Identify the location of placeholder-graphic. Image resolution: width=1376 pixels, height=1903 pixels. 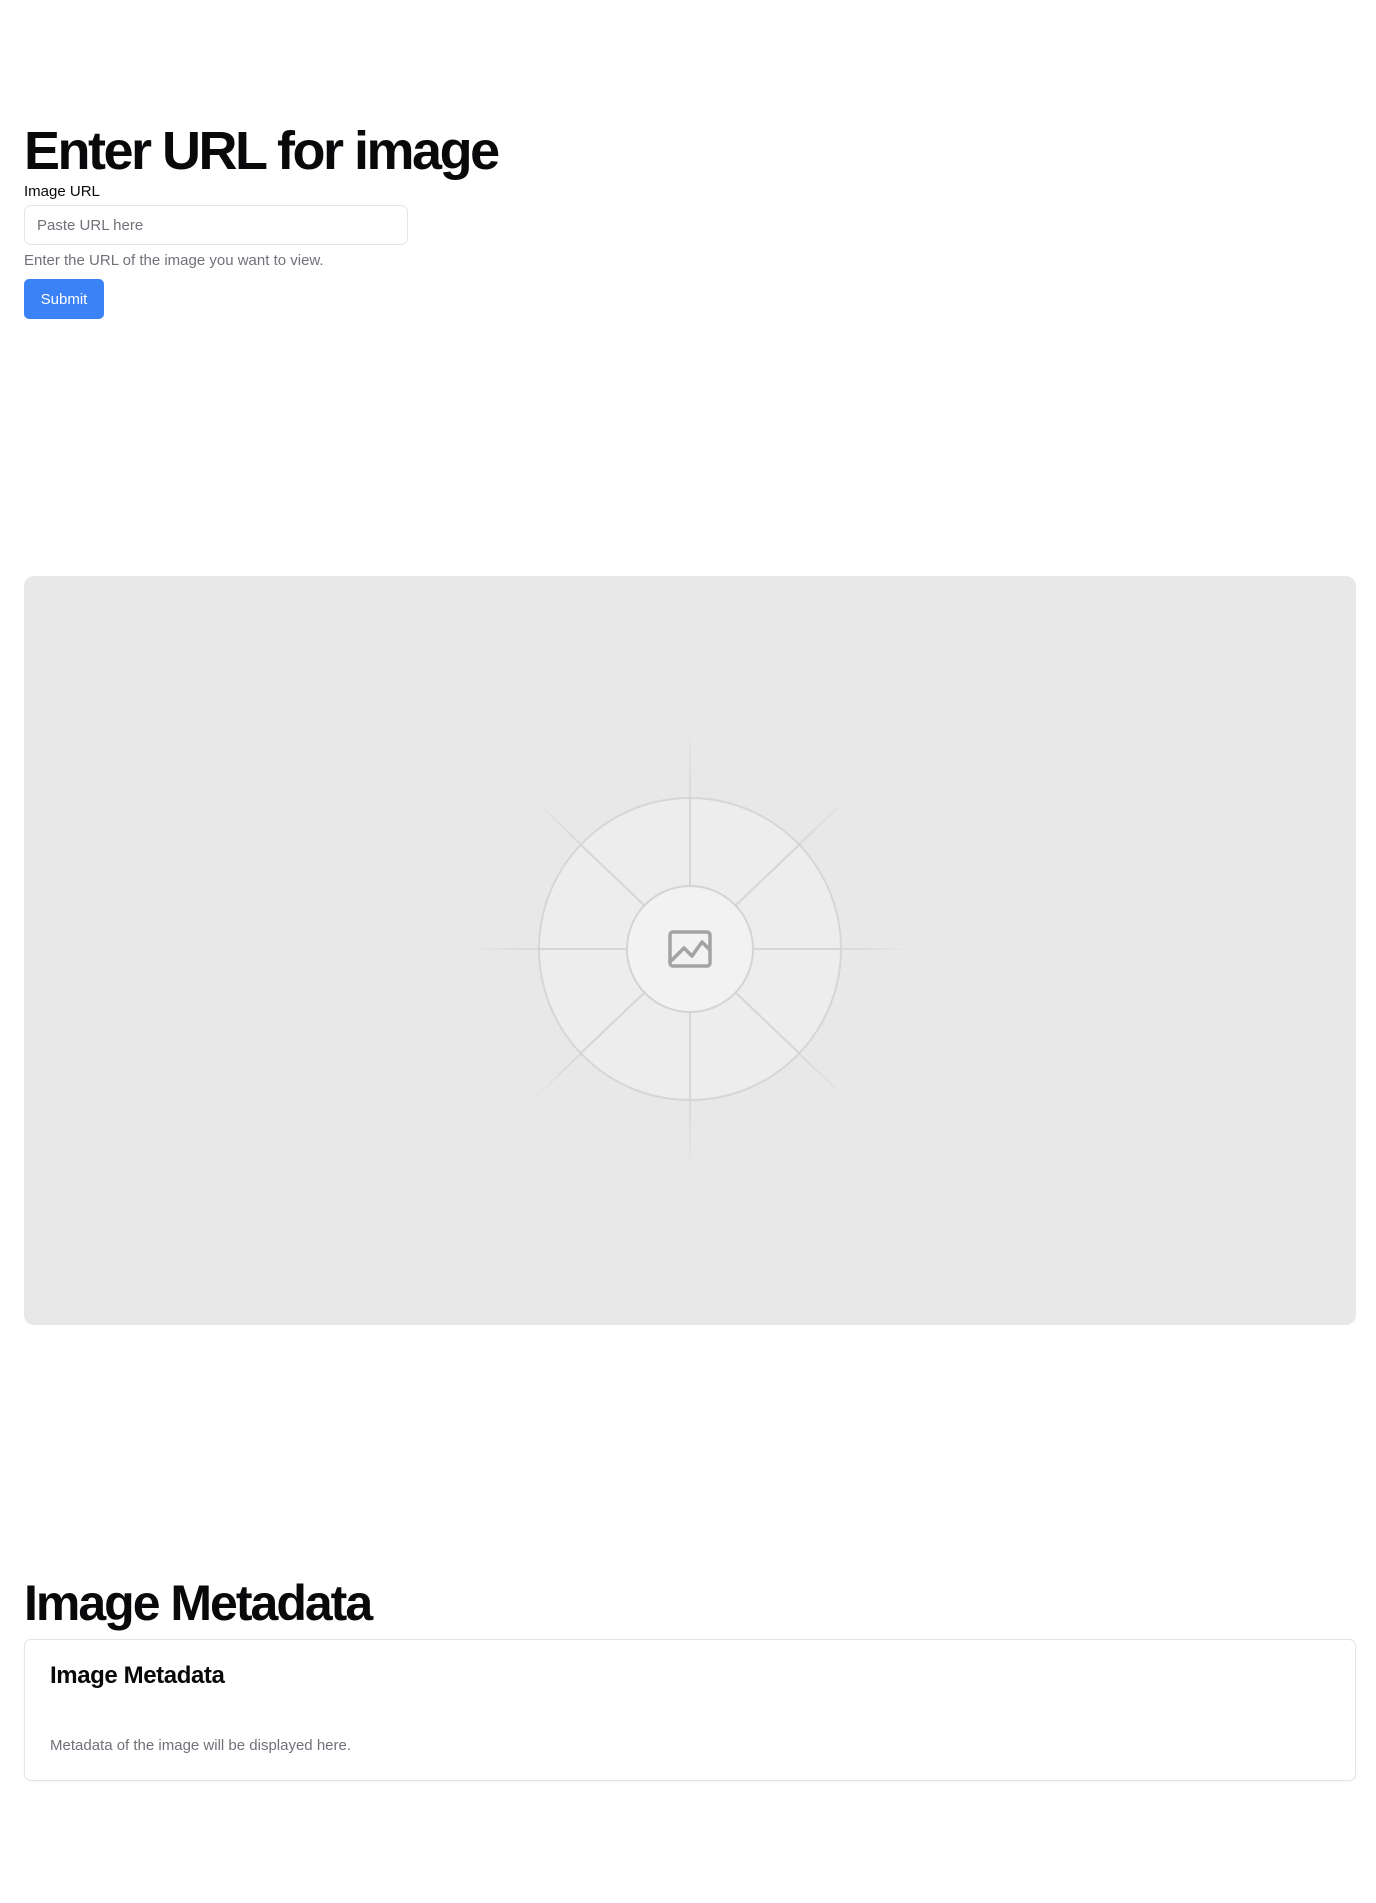
(690, 949).